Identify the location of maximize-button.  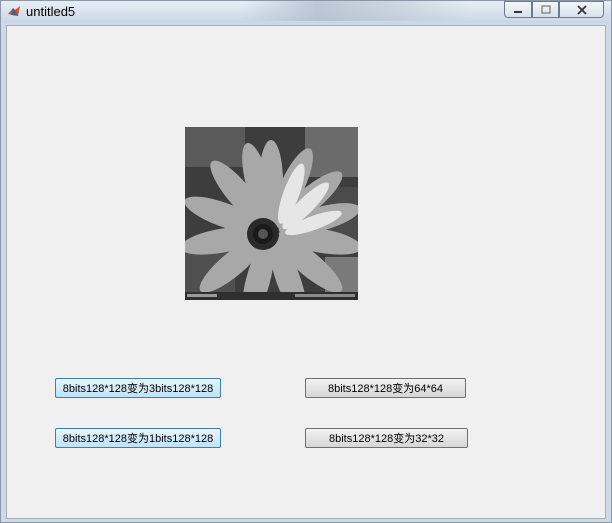
(545, 9).